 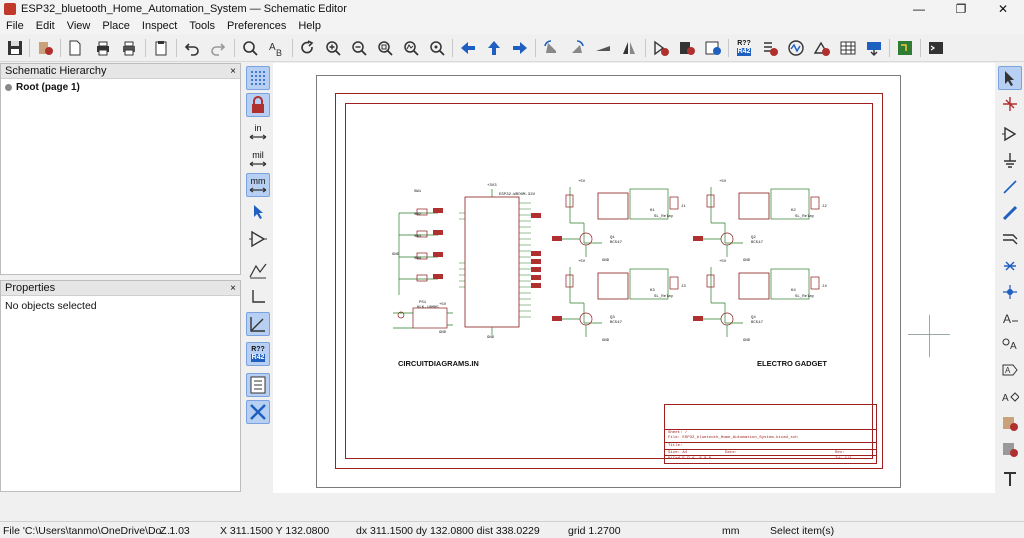 I want to click on left-annotate-bottom-label: R42, so click(x=258, y=358).